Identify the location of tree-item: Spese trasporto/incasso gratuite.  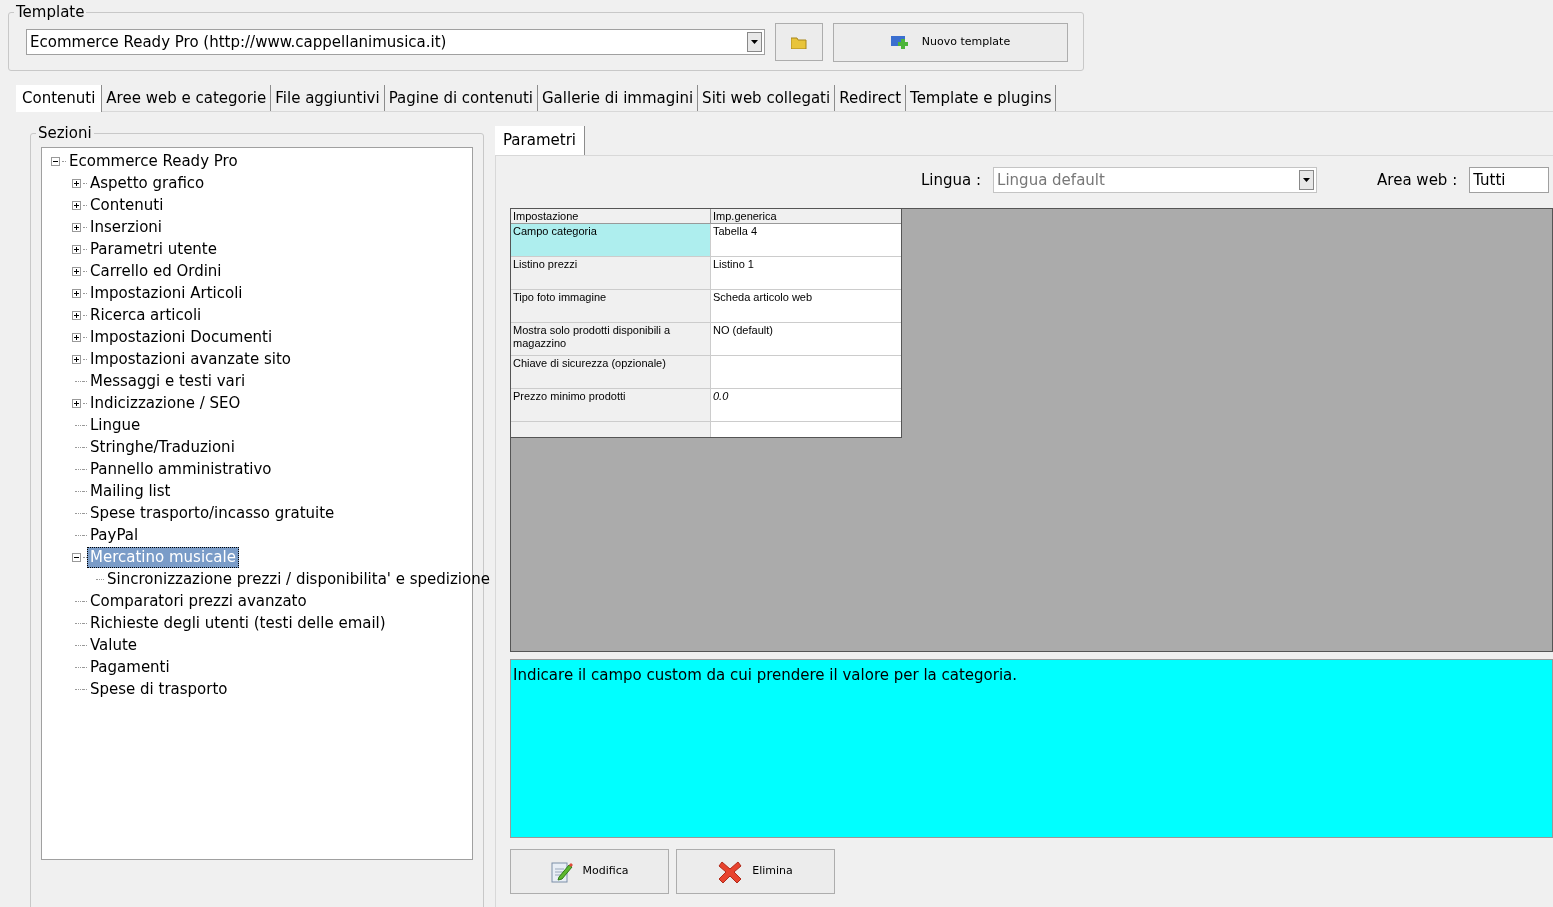
(212, 513).